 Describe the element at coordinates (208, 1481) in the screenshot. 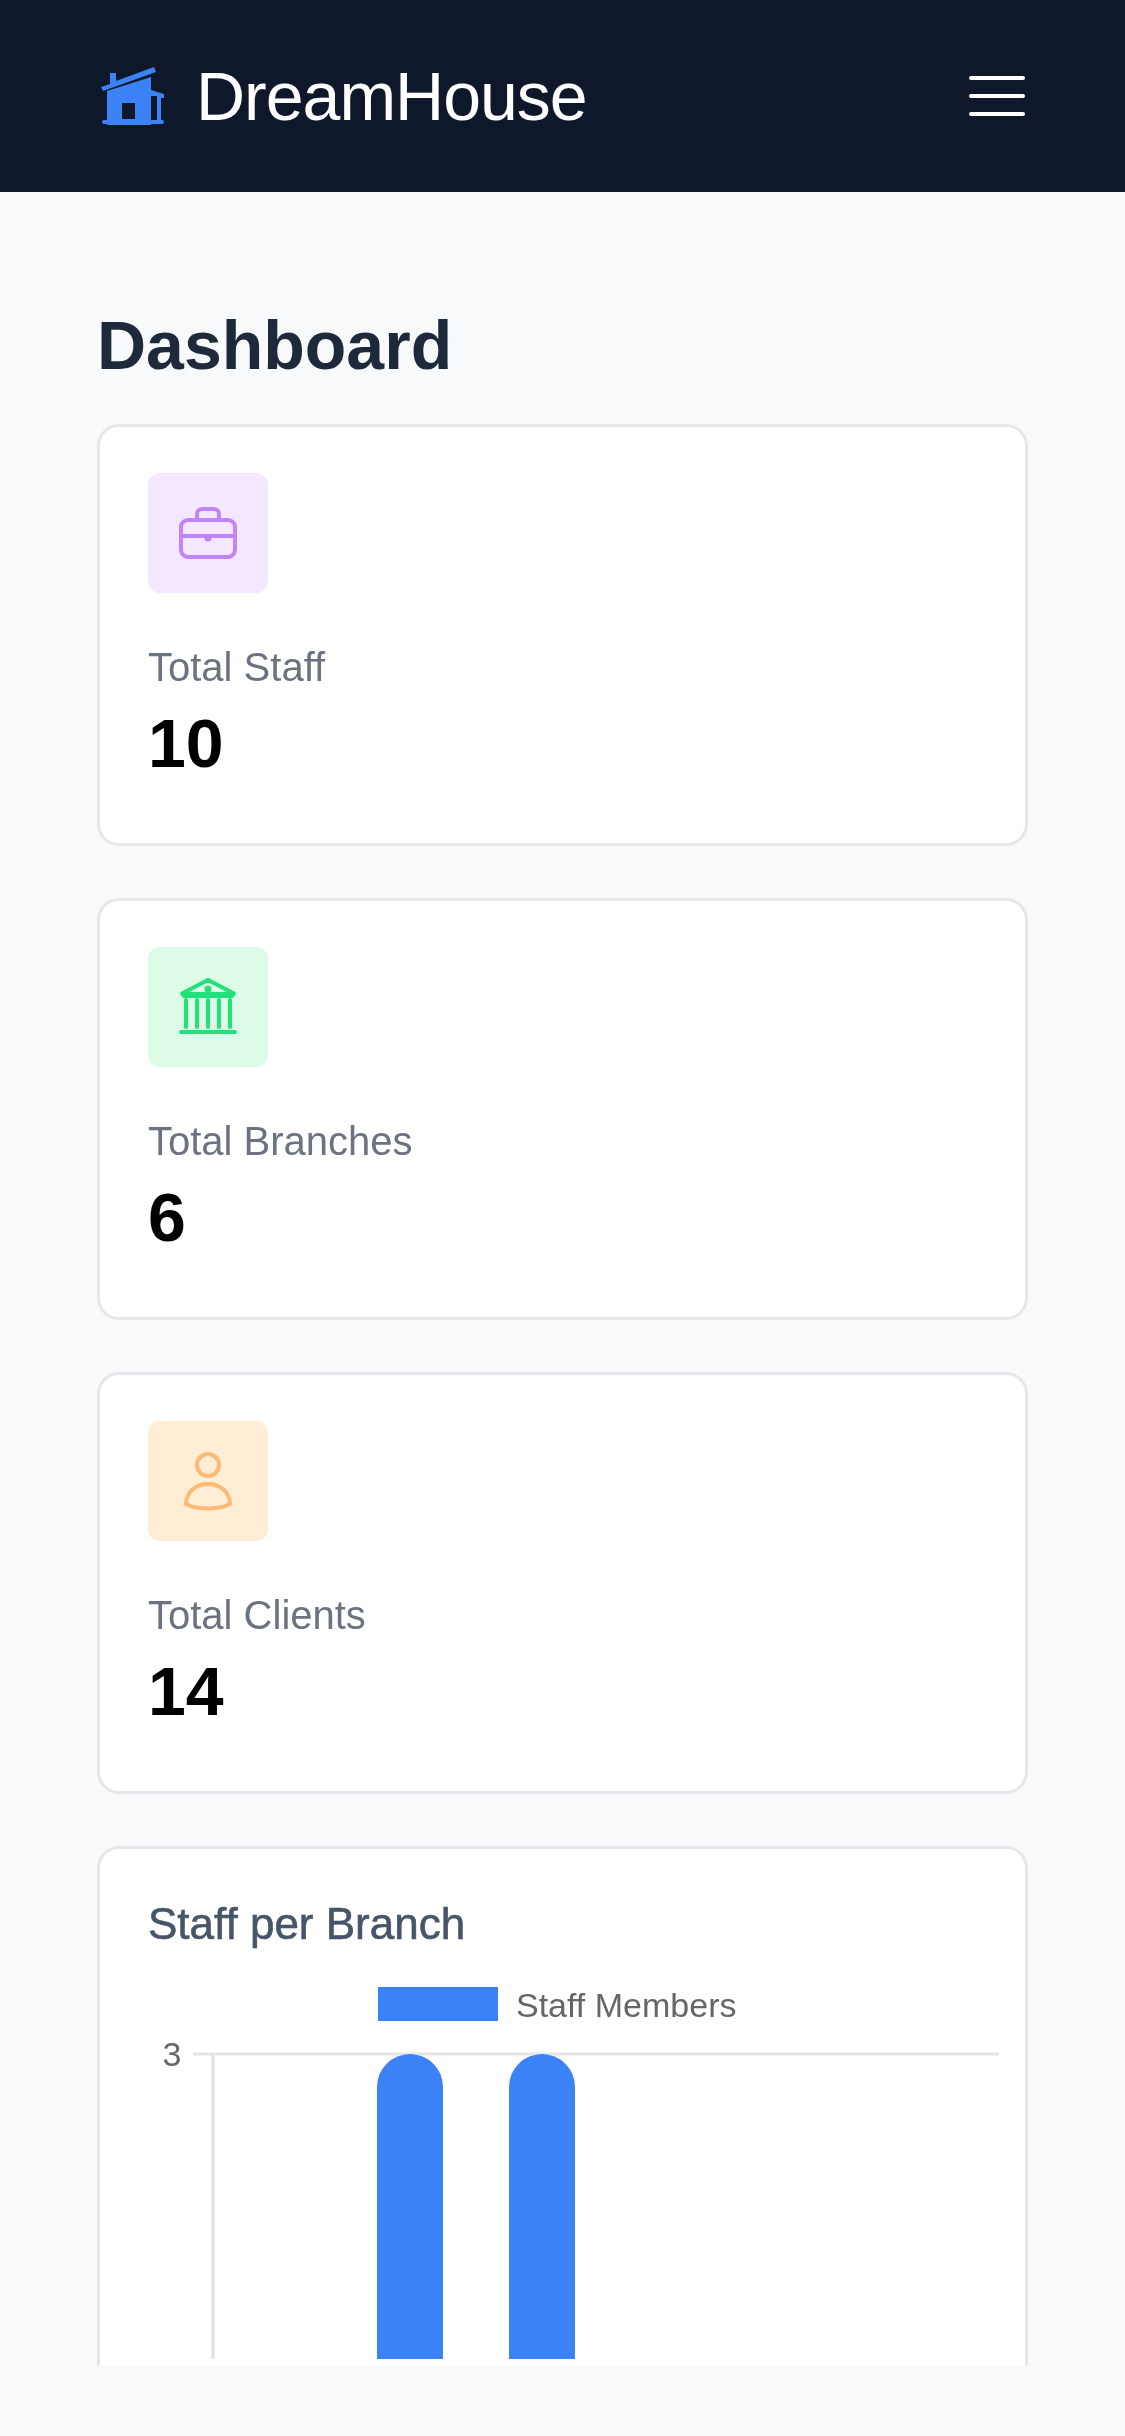

I see `person-icon` at that location.